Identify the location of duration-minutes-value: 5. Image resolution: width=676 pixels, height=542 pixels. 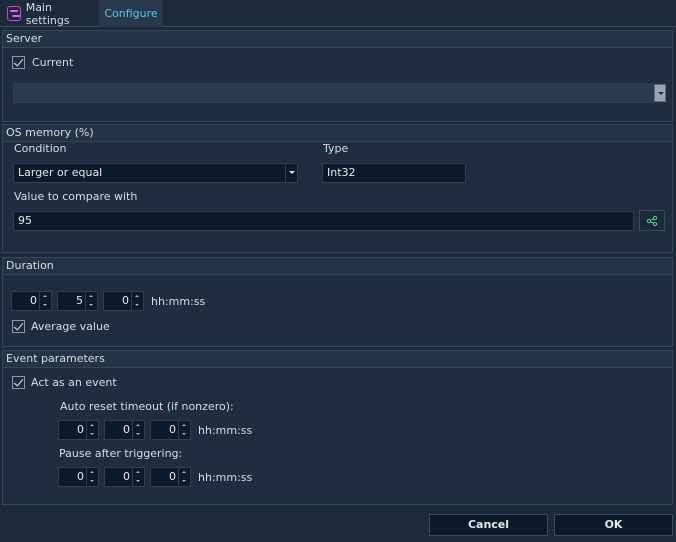
(79, 300).